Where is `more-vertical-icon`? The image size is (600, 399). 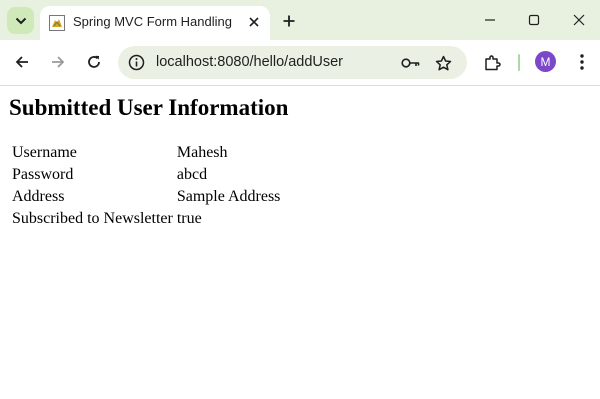 more-vertical-icon is located at coordinates (582, 62).